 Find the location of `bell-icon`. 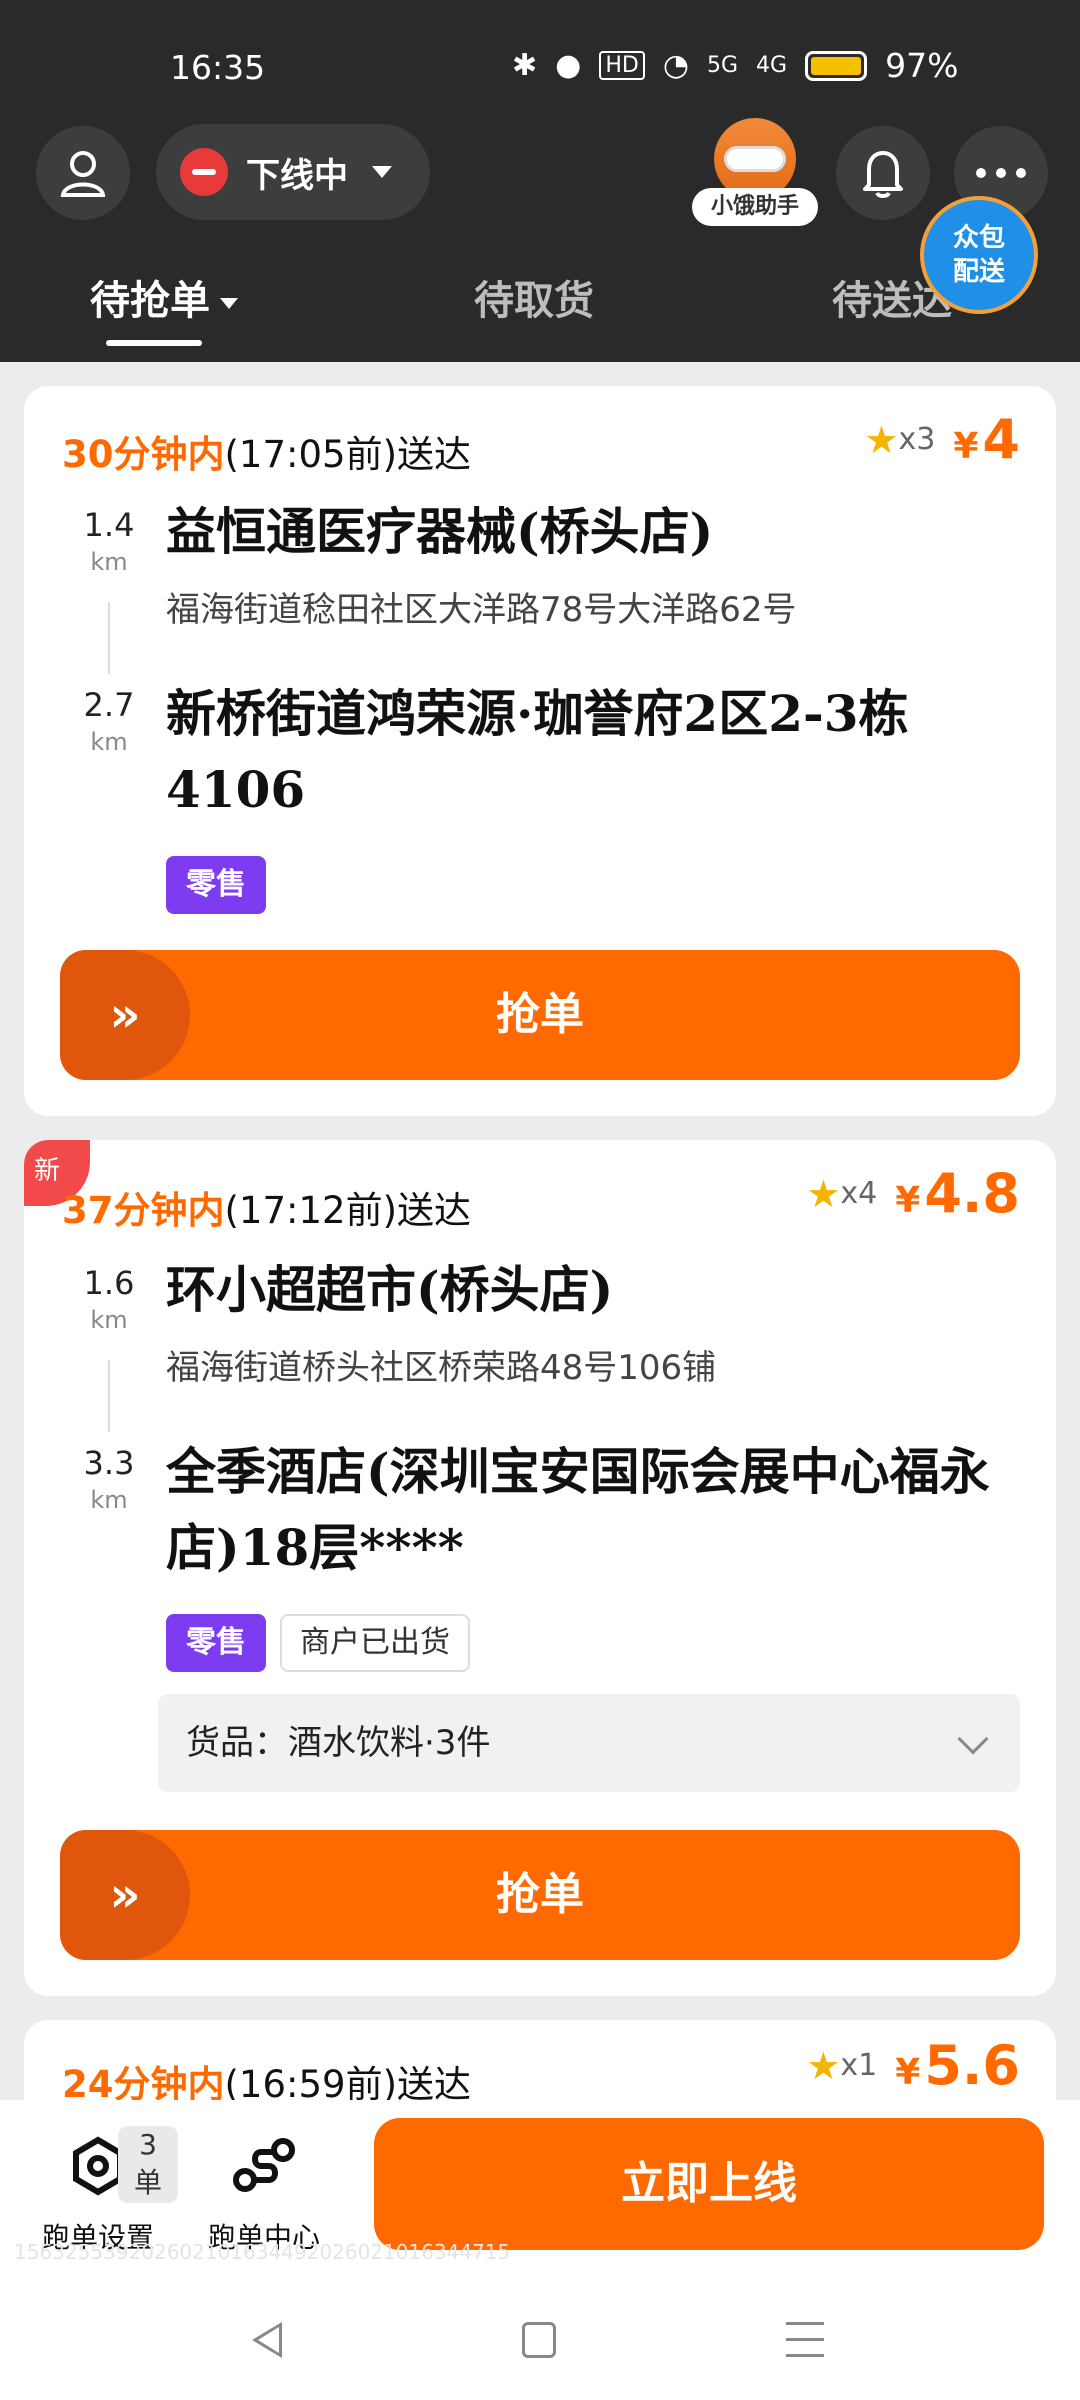

bell-icon is located at coordinates (883, 174).